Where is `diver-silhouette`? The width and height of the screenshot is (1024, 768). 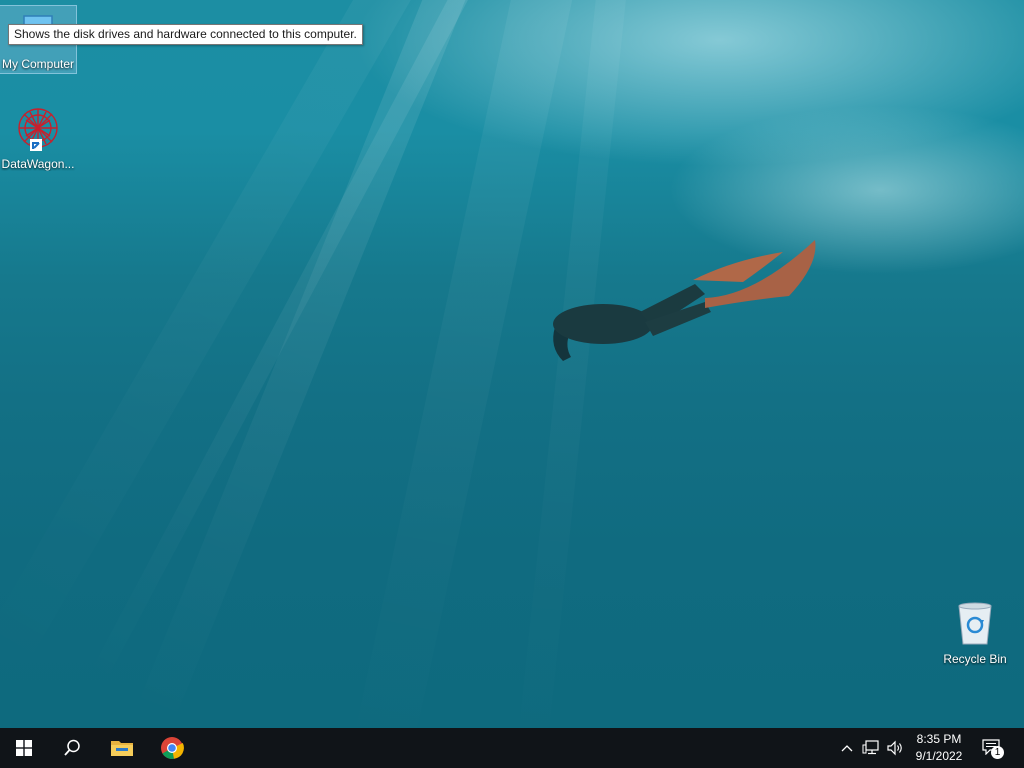
diver-silhouette is located at coordinates (684, 300).